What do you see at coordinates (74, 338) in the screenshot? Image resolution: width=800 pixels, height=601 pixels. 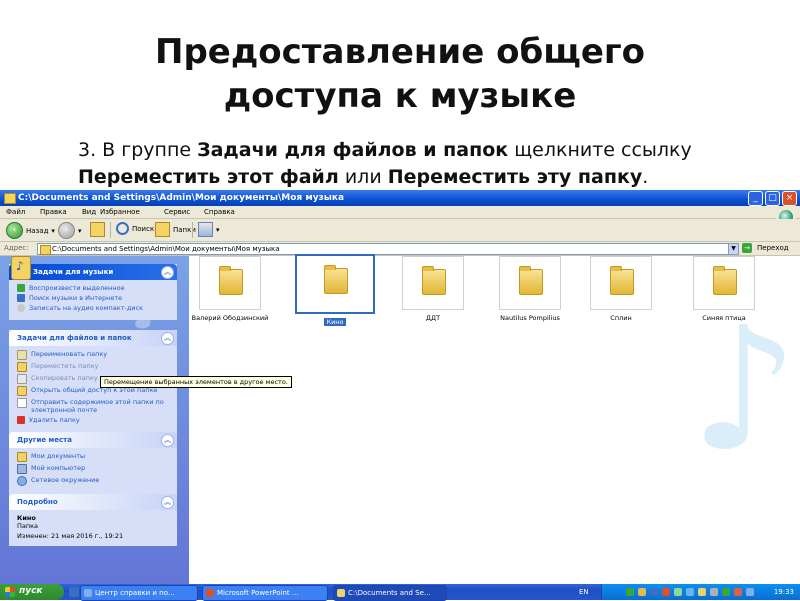 I see `file-tasks-title: Задачи для файлов и папок` at bounding box center [74, 338].